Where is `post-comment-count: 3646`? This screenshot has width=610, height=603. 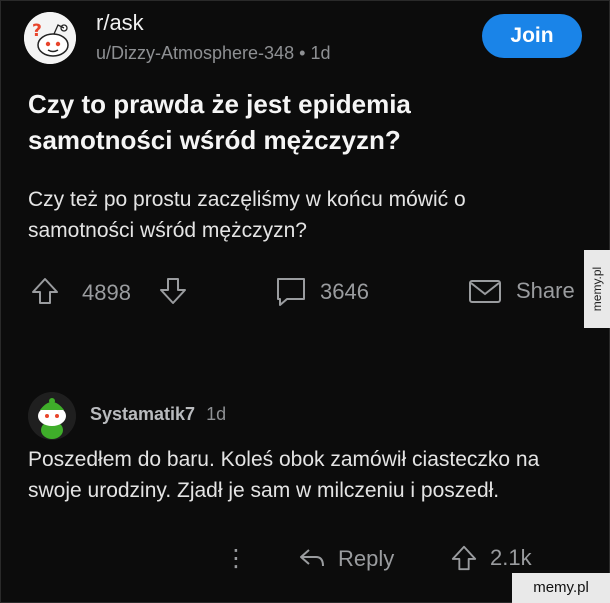
post-comment-count: 3646 is located at coordinates (344, 291).